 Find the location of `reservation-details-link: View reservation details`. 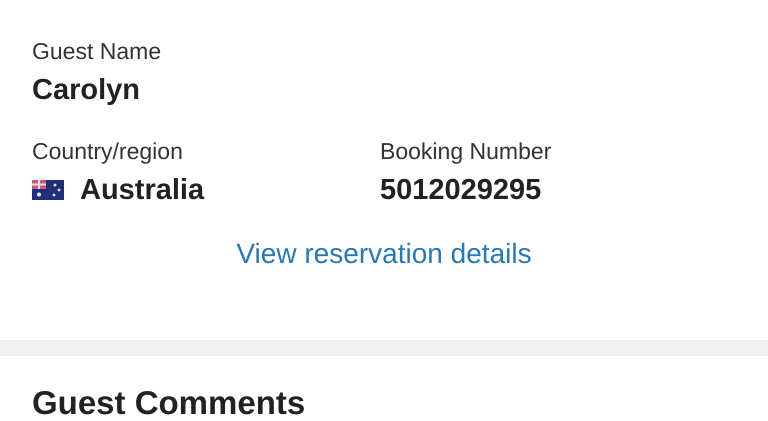

reservation-details-link: View reservation details is located at coordinates (384, 253).